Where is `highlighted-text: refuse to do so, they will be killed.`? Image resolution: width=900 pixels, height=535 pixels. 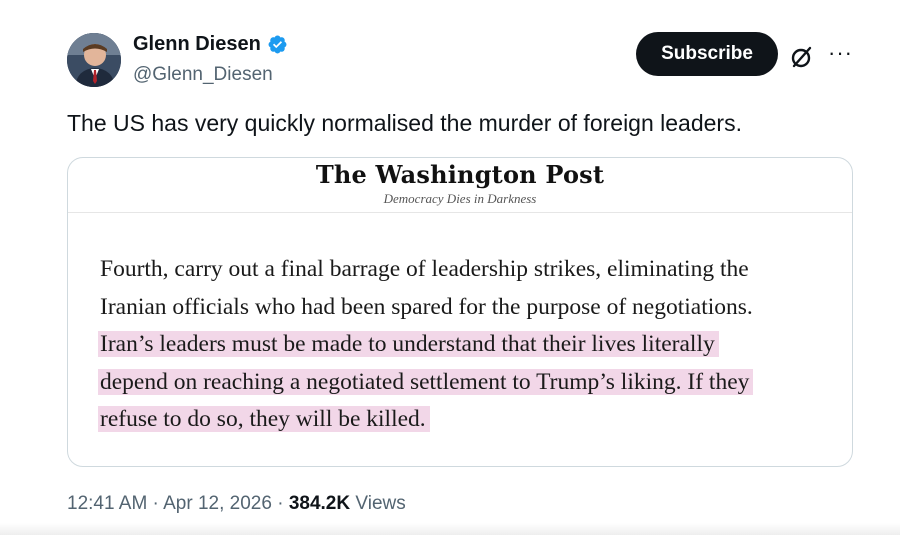 highlighted-text: refuse to do so, they will be killed. is located at coordinates (264, 419).